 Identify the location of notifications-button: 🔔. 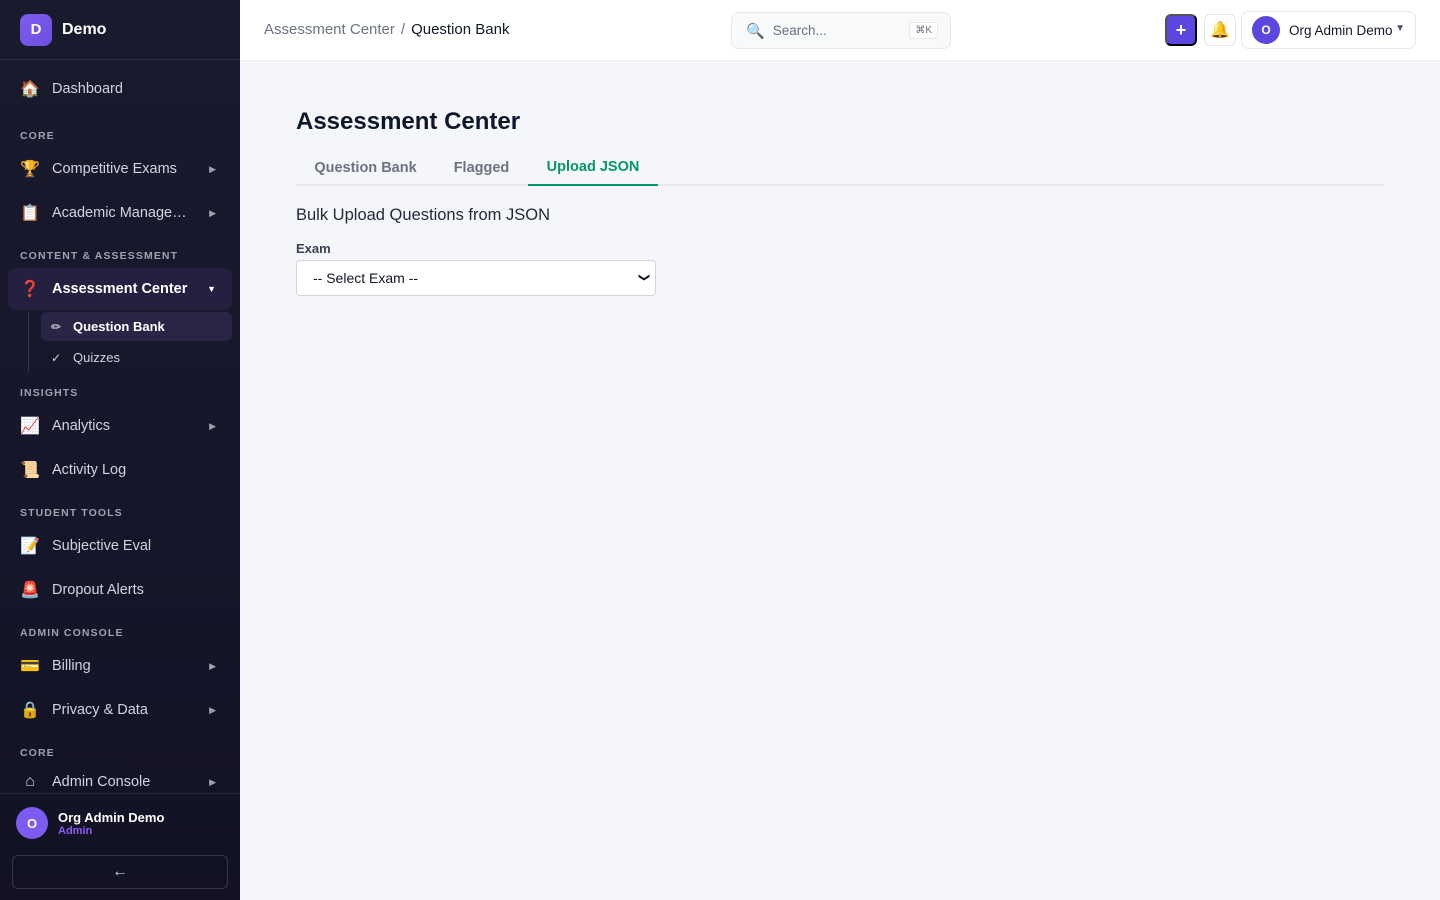
(1220, 30).